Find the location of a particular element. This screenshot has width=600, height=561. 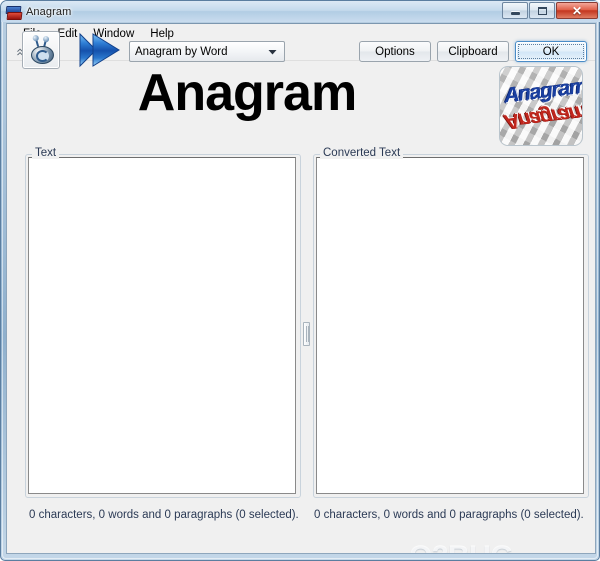

title-bar: Anagram ✕ is located at coordinates (300, 11).